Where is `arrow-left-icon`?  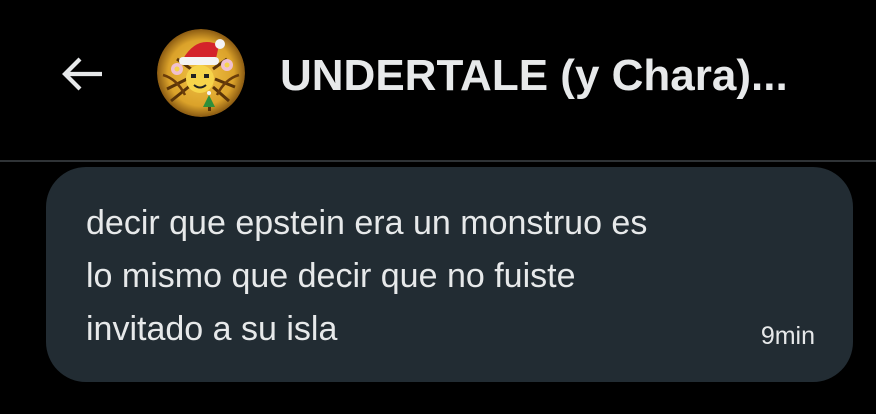
arrow-left-icon is located at coordinates (82, 74).